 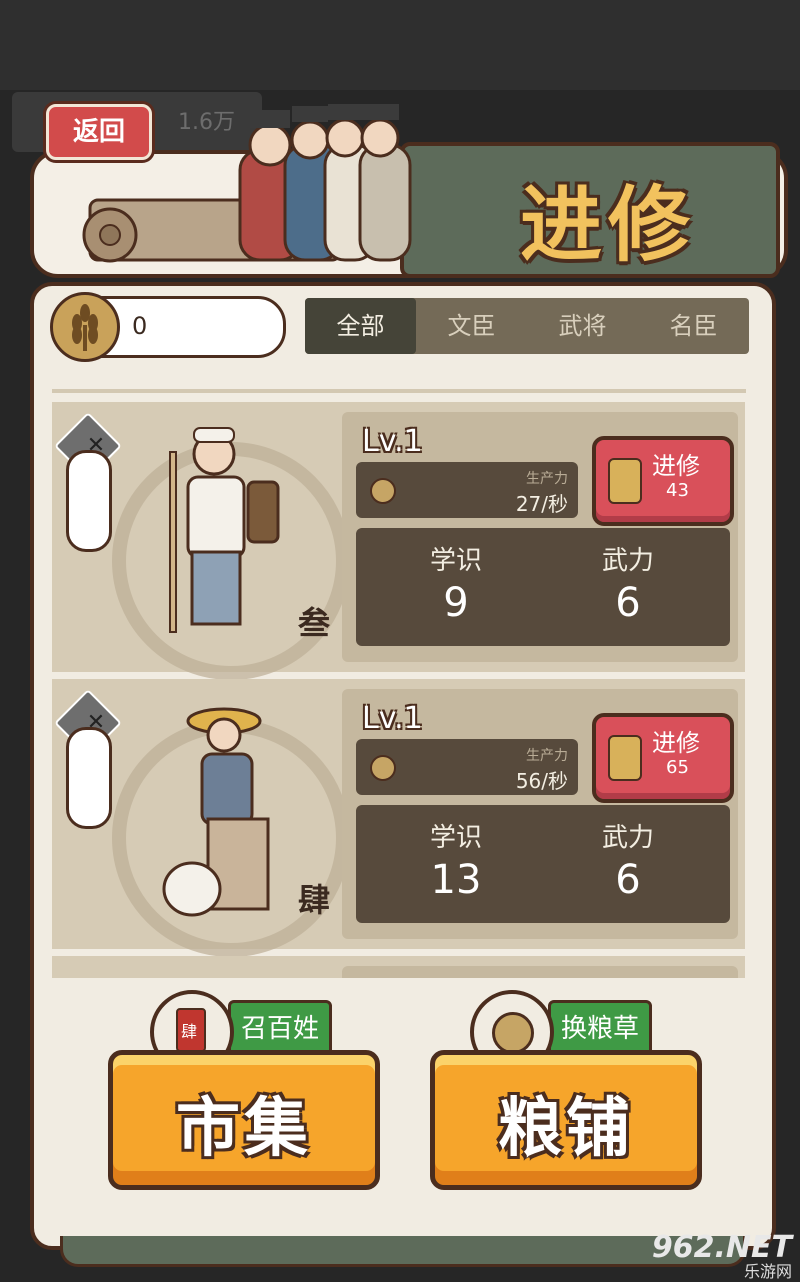 I want to click on seal-badge: 肆, so click(x=191, y=1030).